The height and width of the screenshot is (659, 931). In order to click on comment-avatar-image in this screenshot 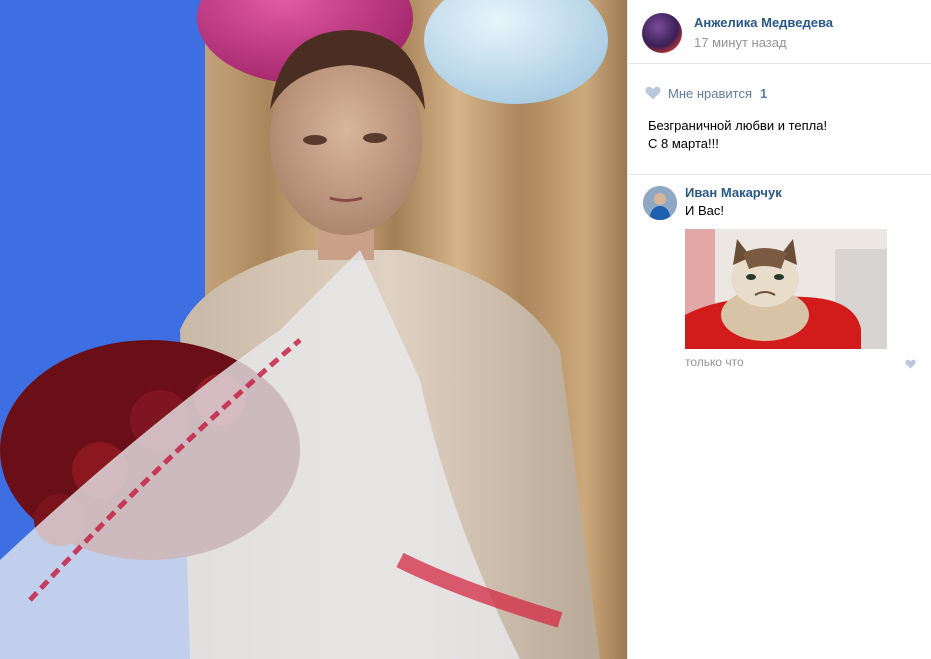, I will do `click(660, 203)`.